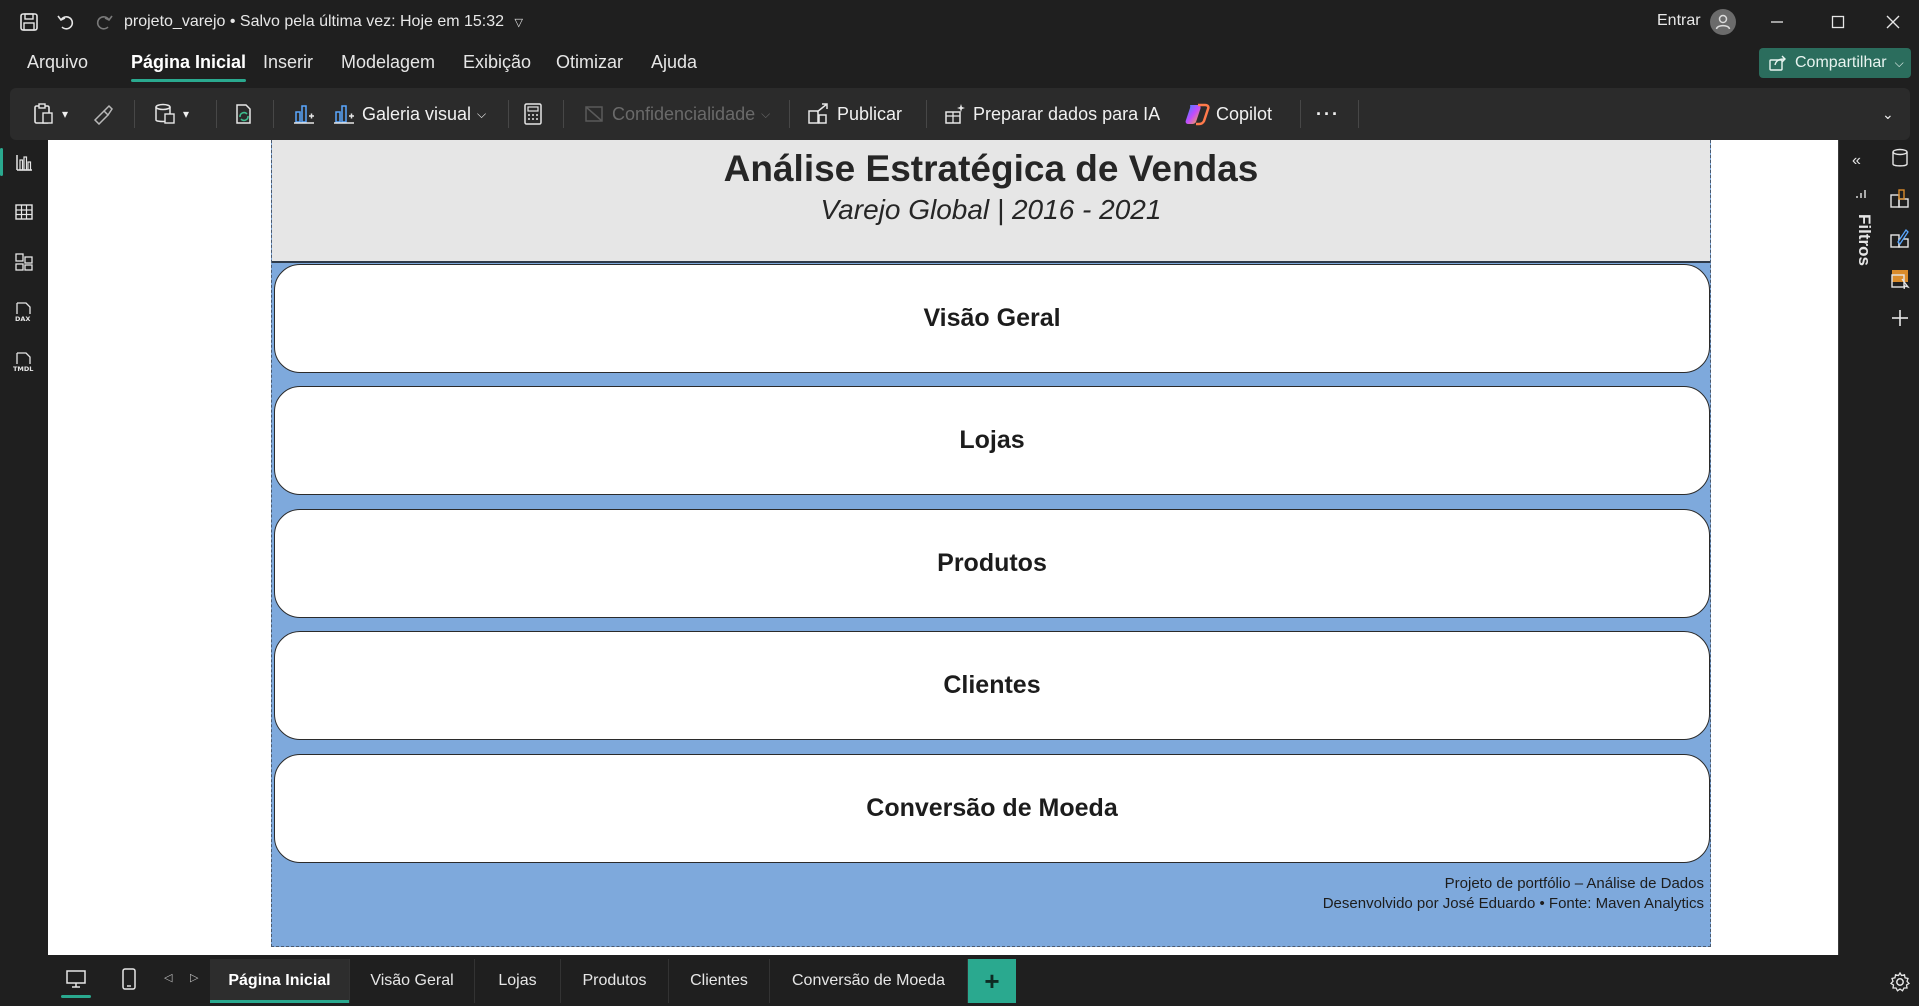 Image resolution: width=1919 pixels, height=1006 pixels. What do you see at coordinates (1888, 114) in the screenshot?
I see `collapse-ribbon-icon: ⌄` at bounding box center [1888, 114].